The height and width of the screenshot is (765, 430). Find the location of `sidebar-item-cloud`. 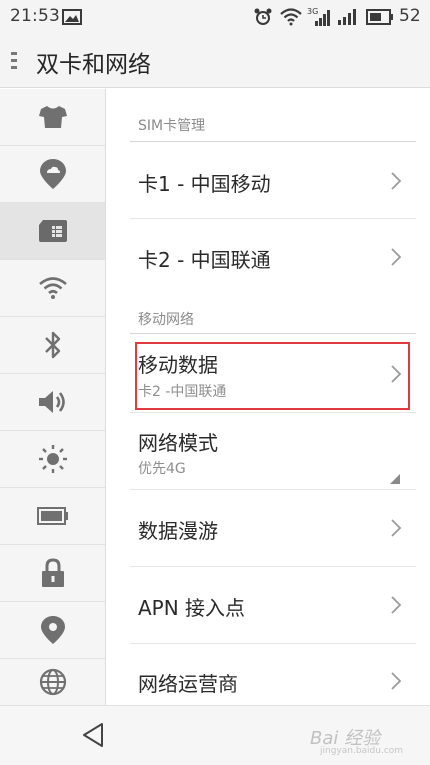

sidebar-item-cloud is located at coordinates (52, 174).